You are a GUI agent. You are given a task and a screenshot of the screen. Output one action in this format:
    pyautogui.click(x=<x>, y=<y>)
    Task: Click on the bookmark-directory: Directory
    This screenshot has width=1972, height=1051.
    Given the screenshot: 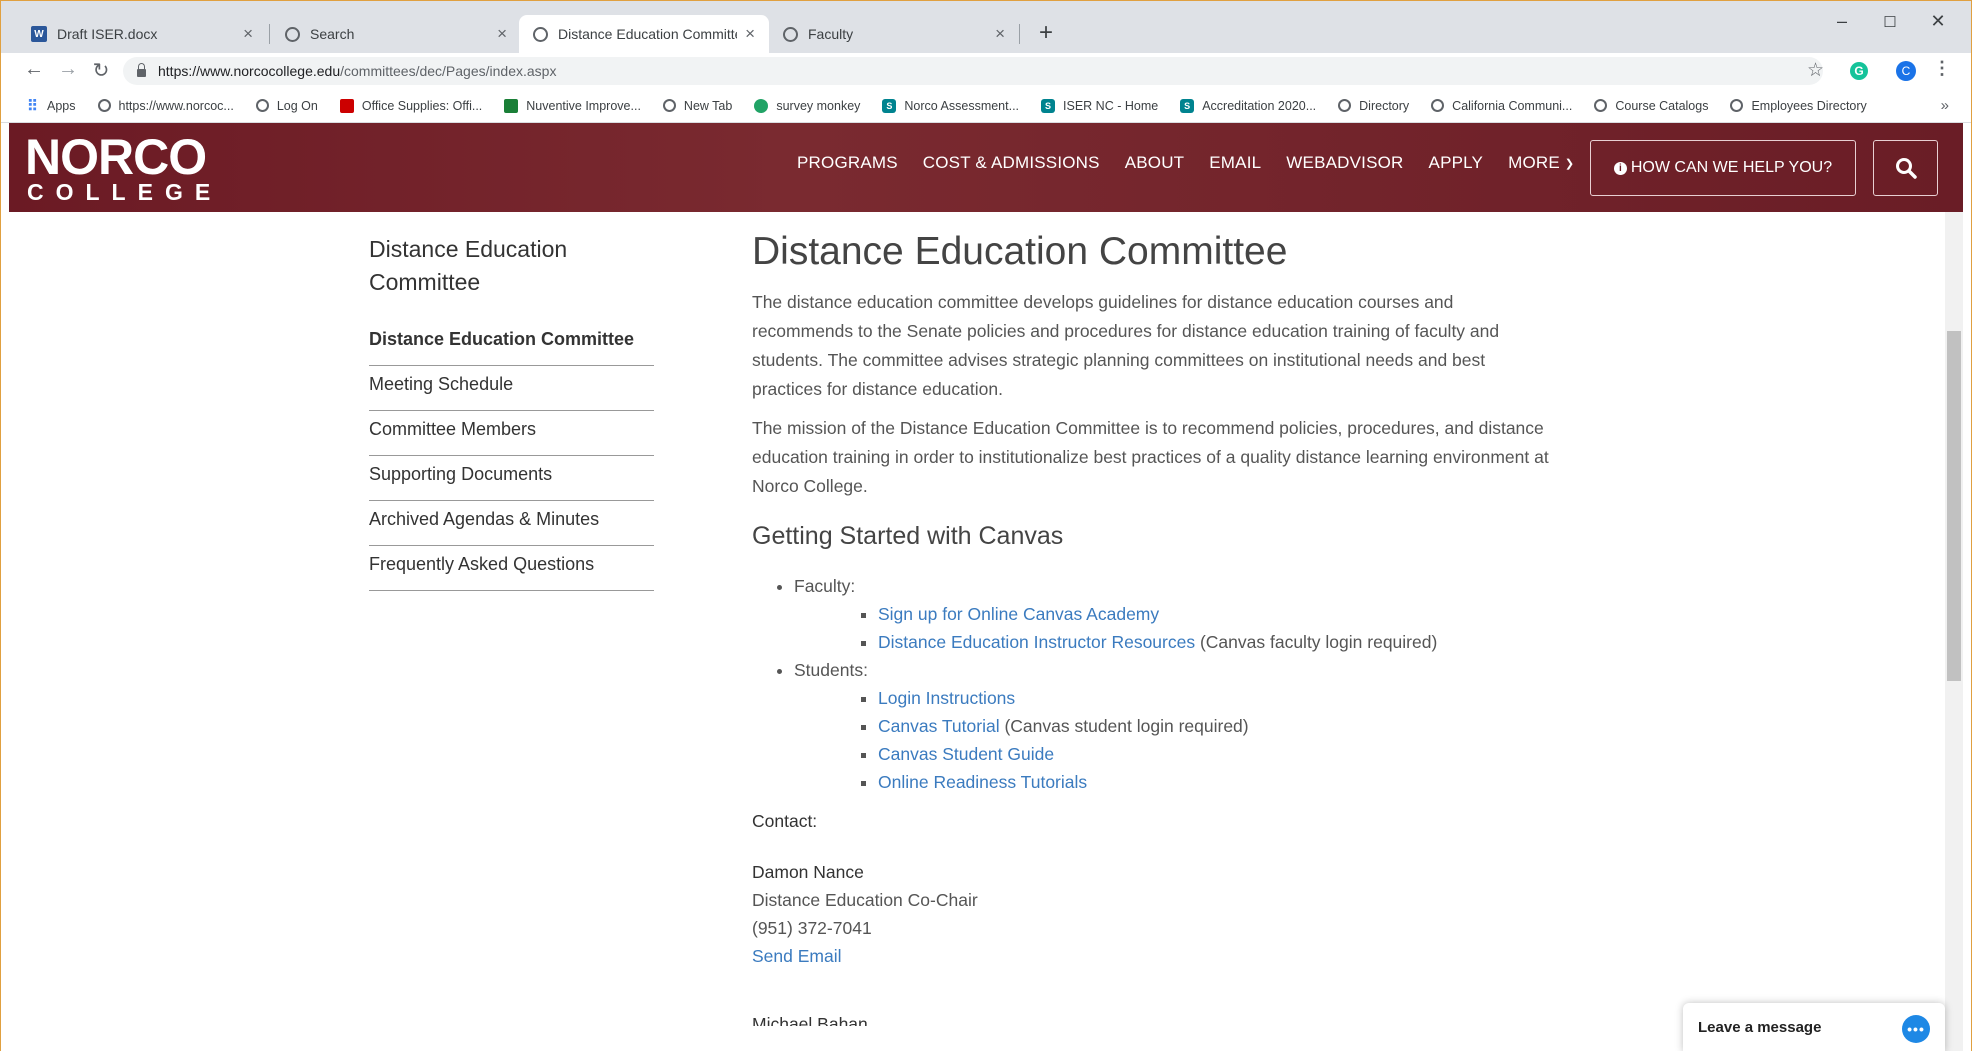 What is the action you would take?
    pyautogui.click(x=1373, y=106)
    